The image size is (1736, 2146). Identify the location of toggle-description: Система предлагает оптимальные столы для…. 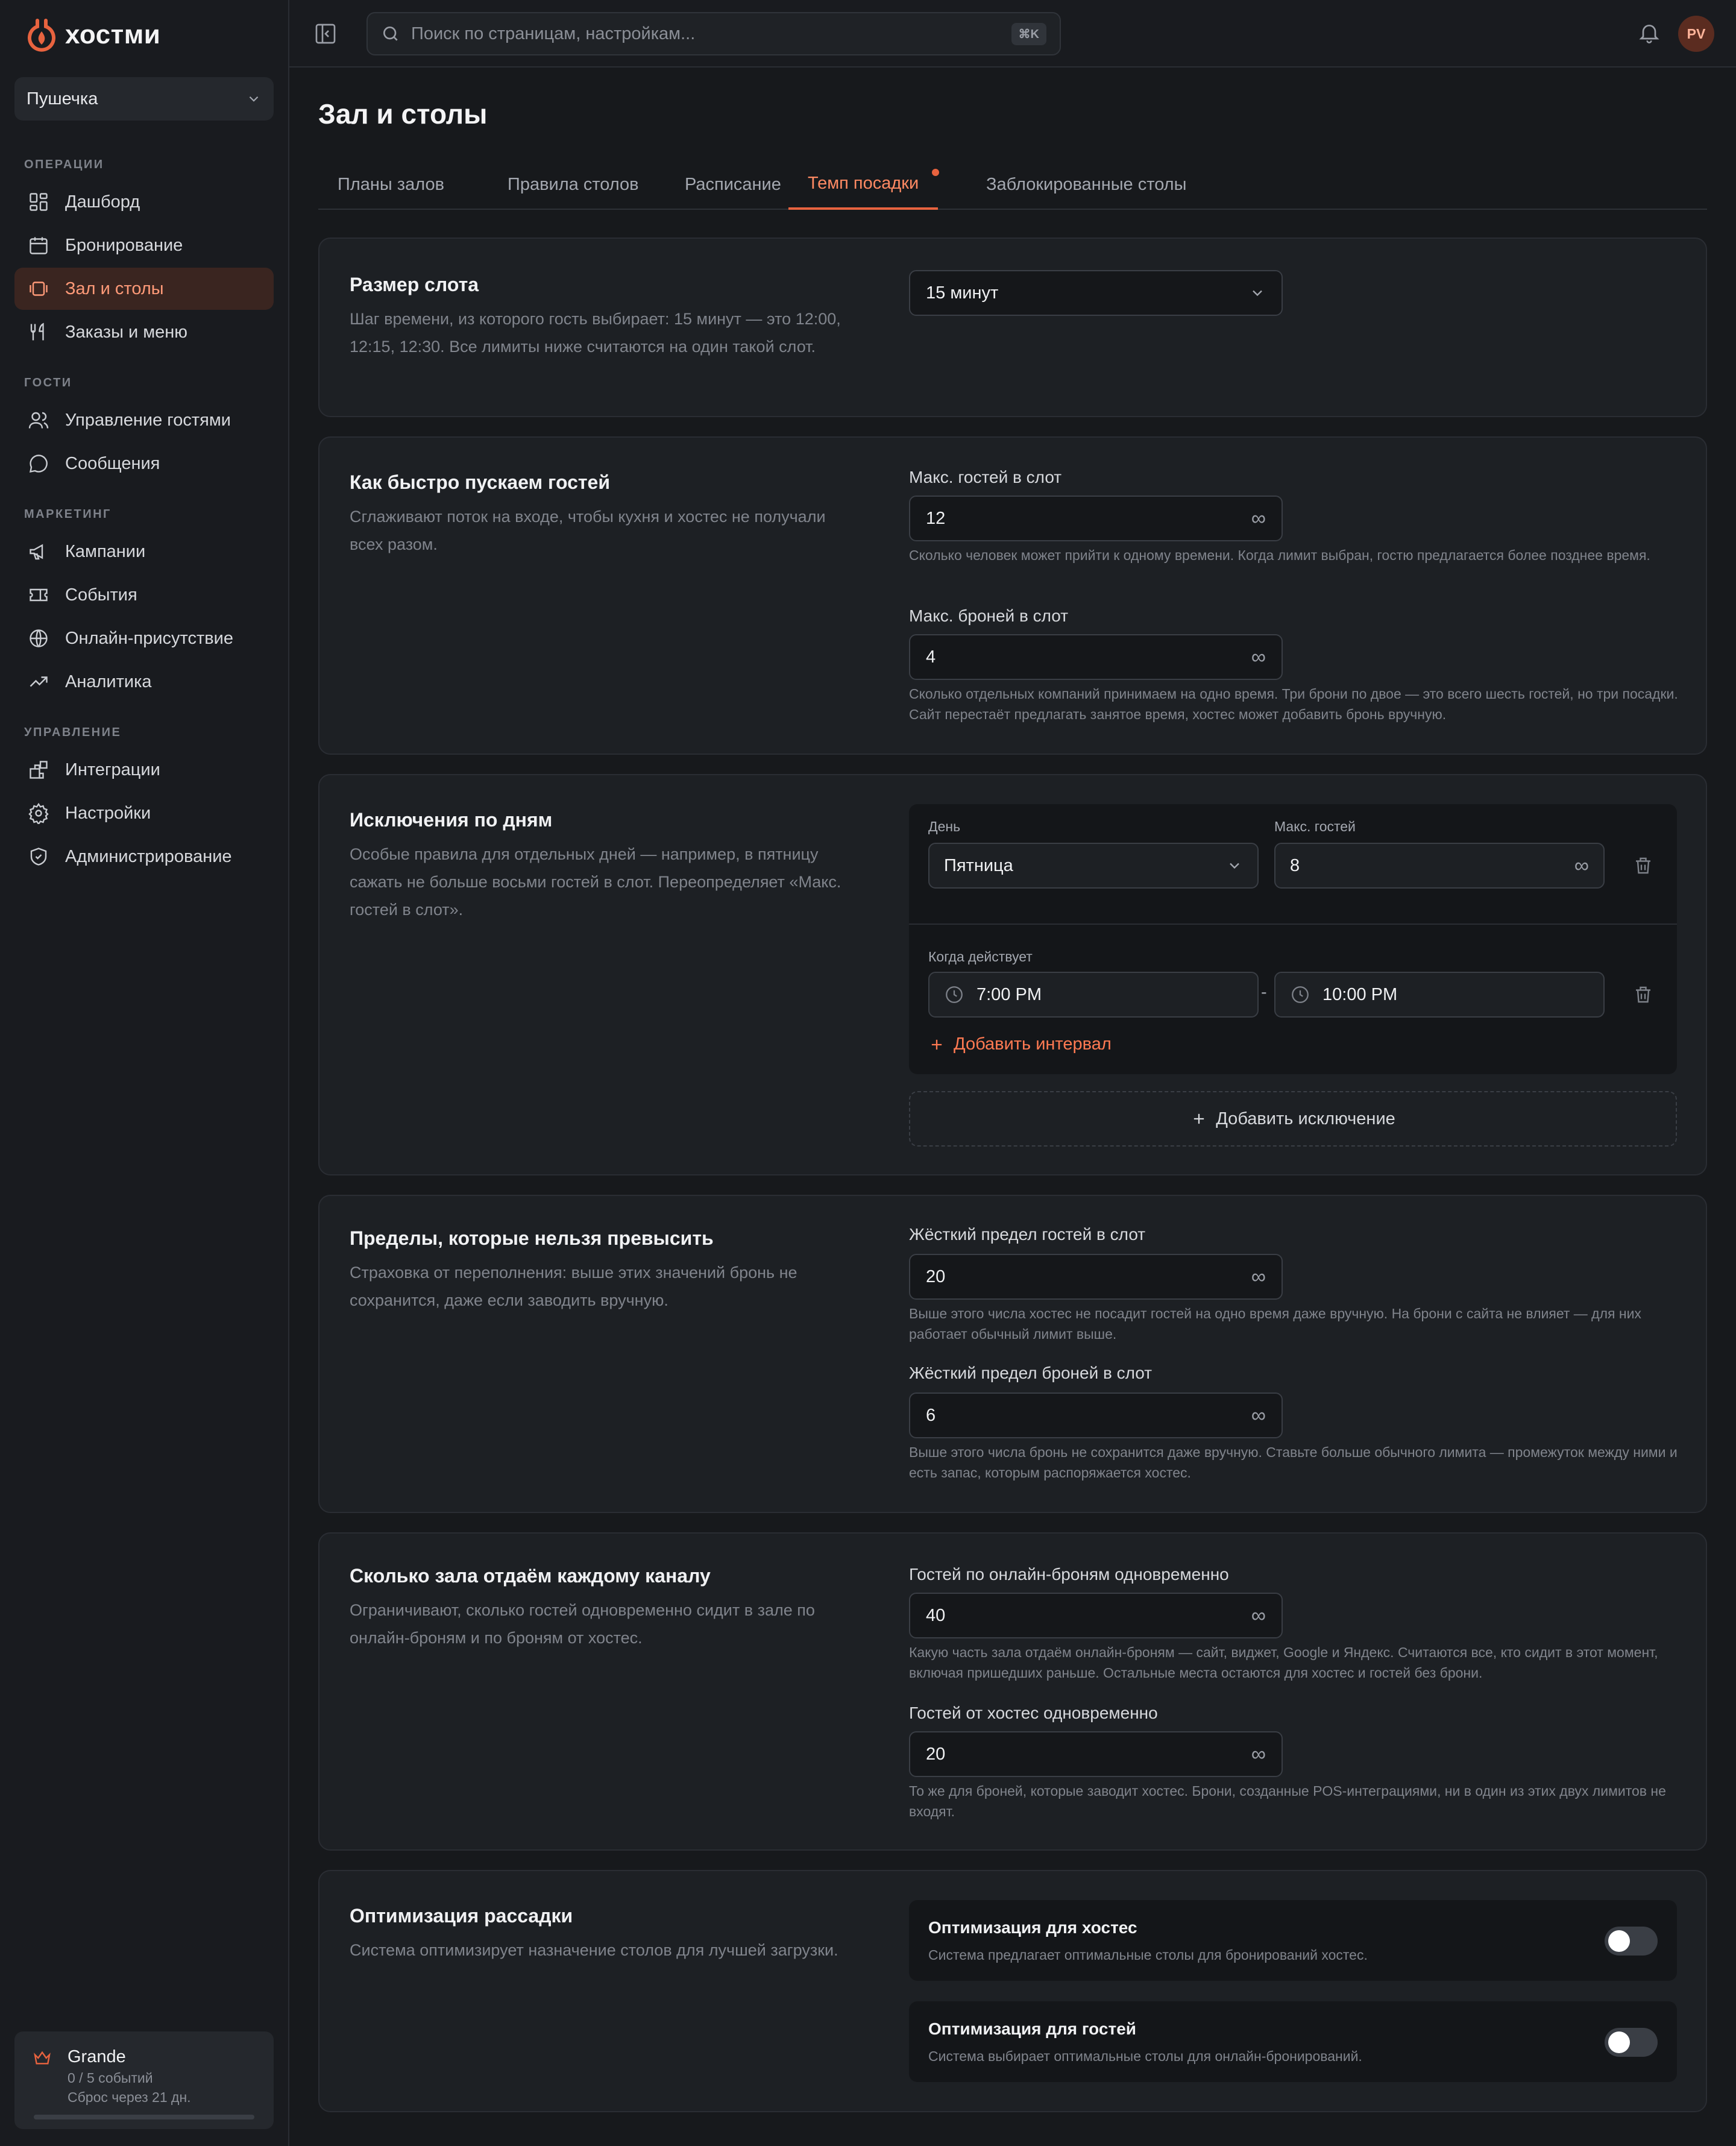
(1148, 1955).